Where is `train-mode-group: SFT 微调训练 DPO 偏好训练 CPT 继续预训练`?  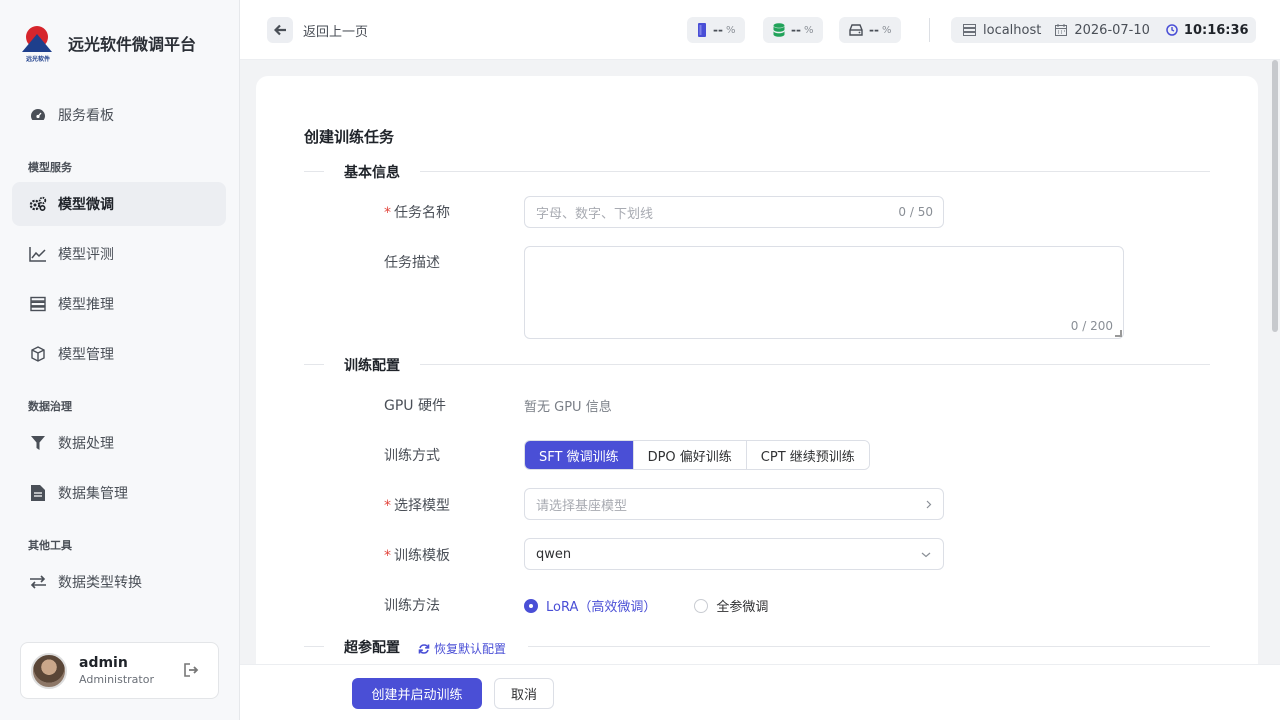 train-mode-group: SFT 微调训练 DPO 偏好训练 CPT 继续预训练 is located at coordinates (697, 455).